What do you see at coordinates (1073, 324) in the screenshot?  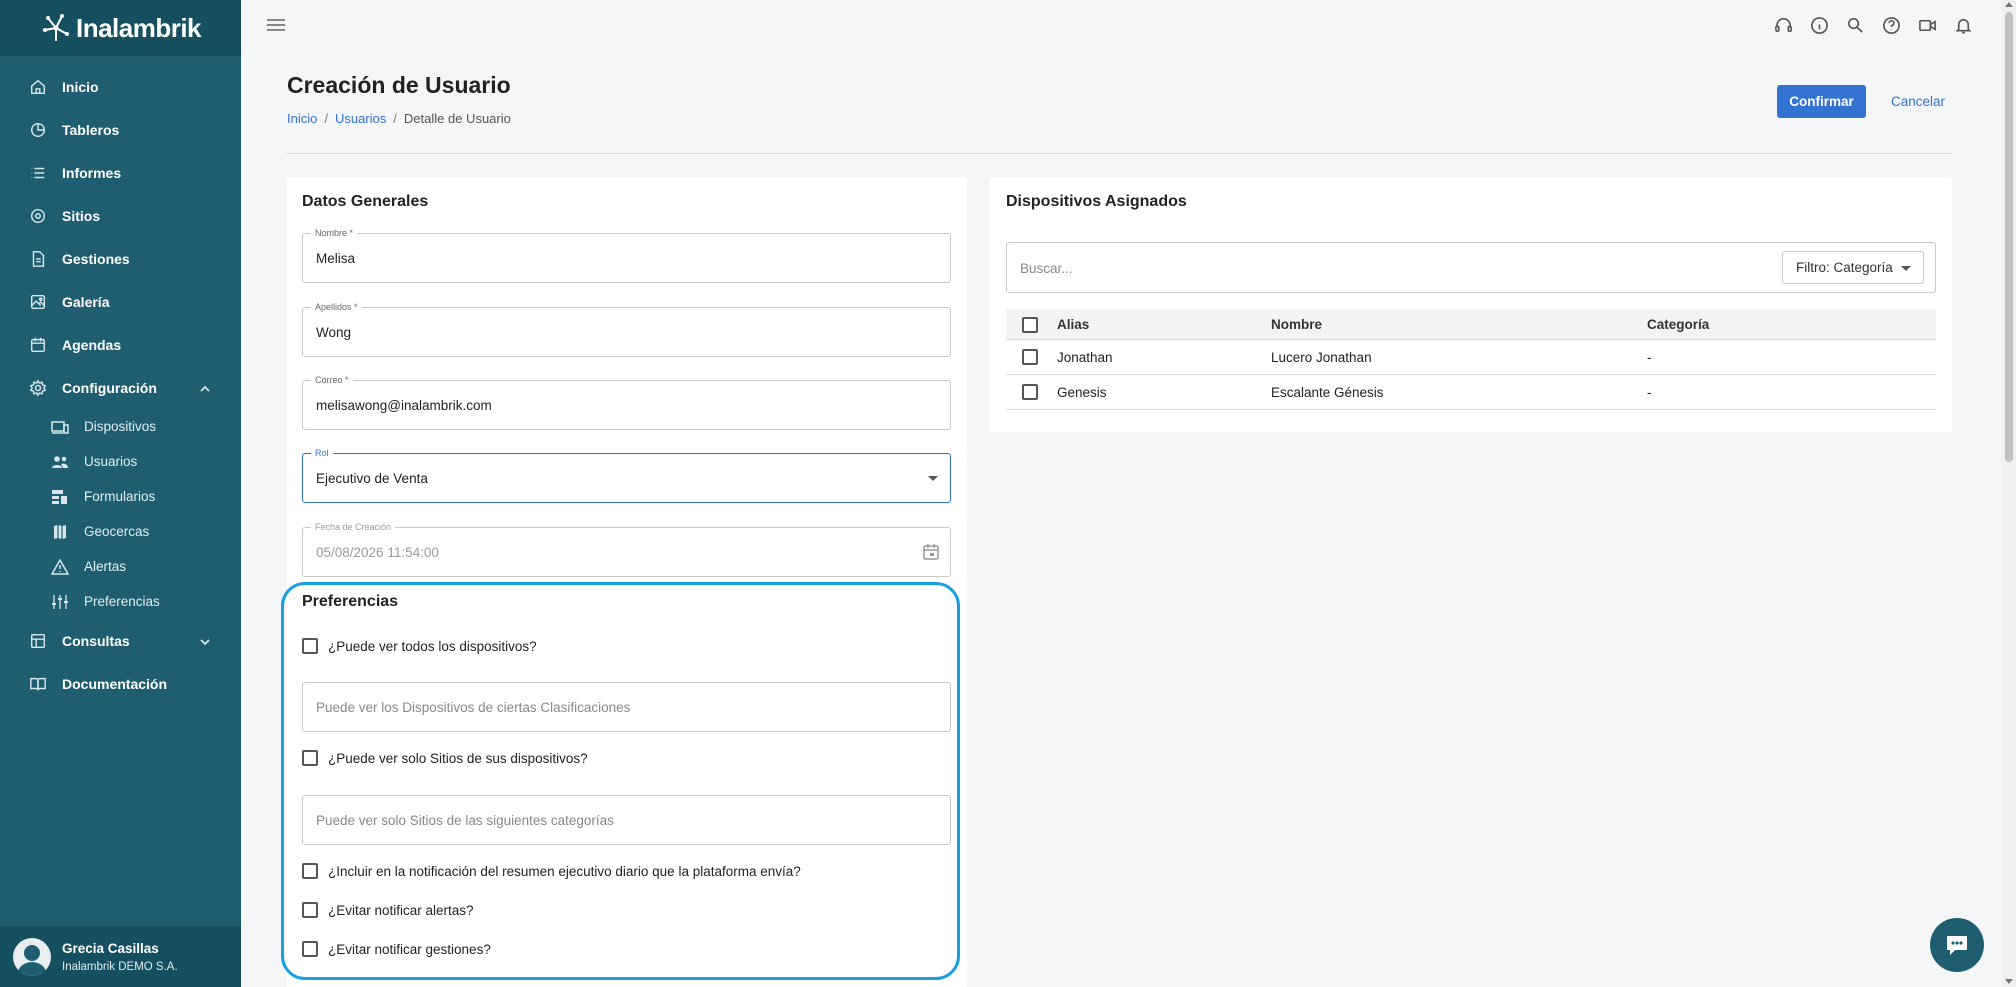 I see `column-header-alias: Alias` at bounding box center [1073, 324].